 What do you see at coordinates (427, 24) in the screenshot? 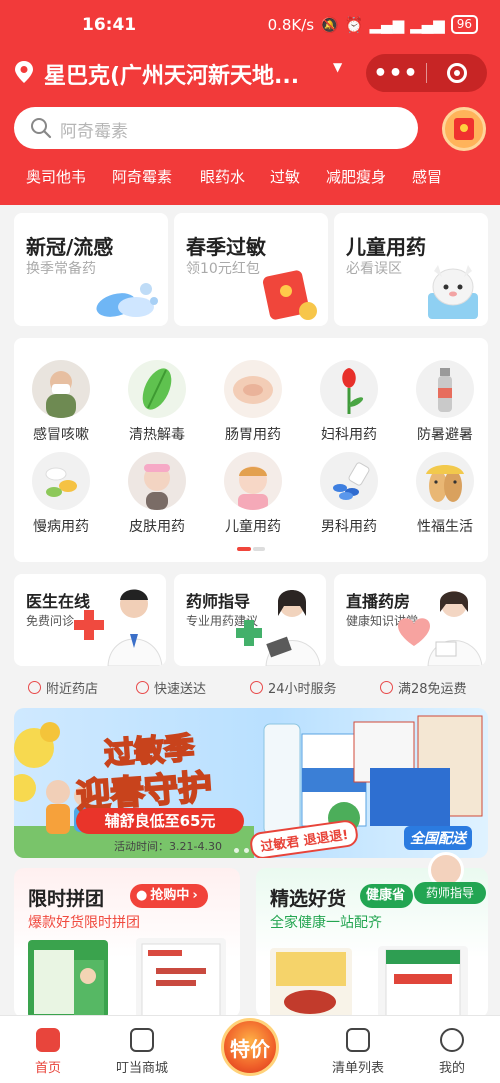
I see `signal-icon-2: ▂▄▆` at bounding box center [427, 24].